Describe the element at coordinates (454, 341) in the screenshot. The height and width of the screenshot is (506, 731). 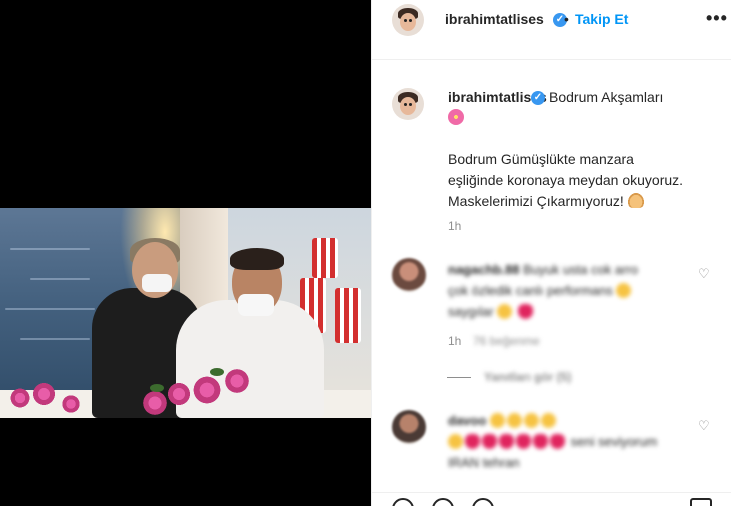
I see `comment-timestamp: 1h` at that location.